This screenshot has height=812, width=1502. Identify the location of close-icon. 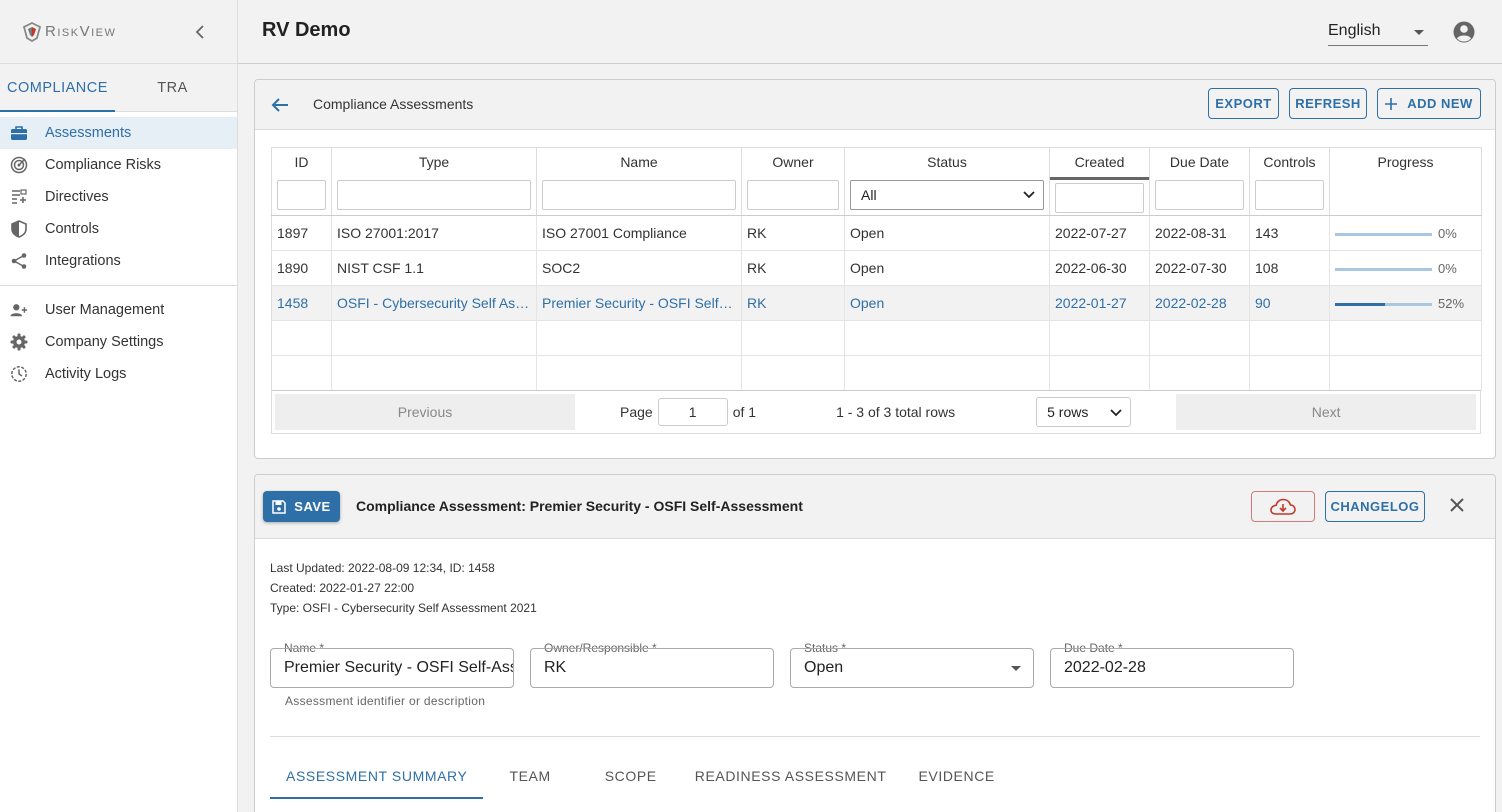
(1457, 505).